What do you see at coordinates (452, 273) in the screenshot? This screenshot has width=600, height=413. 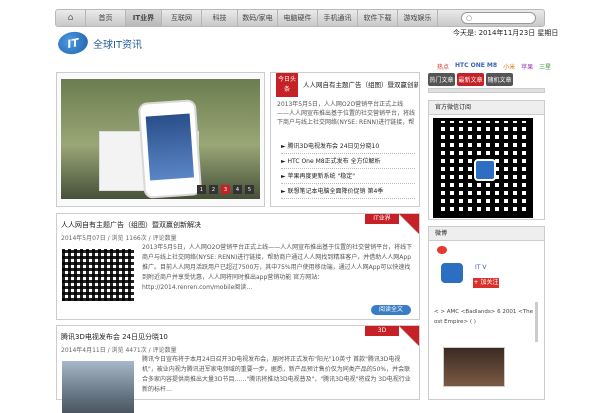 I see `avatar` at bounding box center [452, 273].